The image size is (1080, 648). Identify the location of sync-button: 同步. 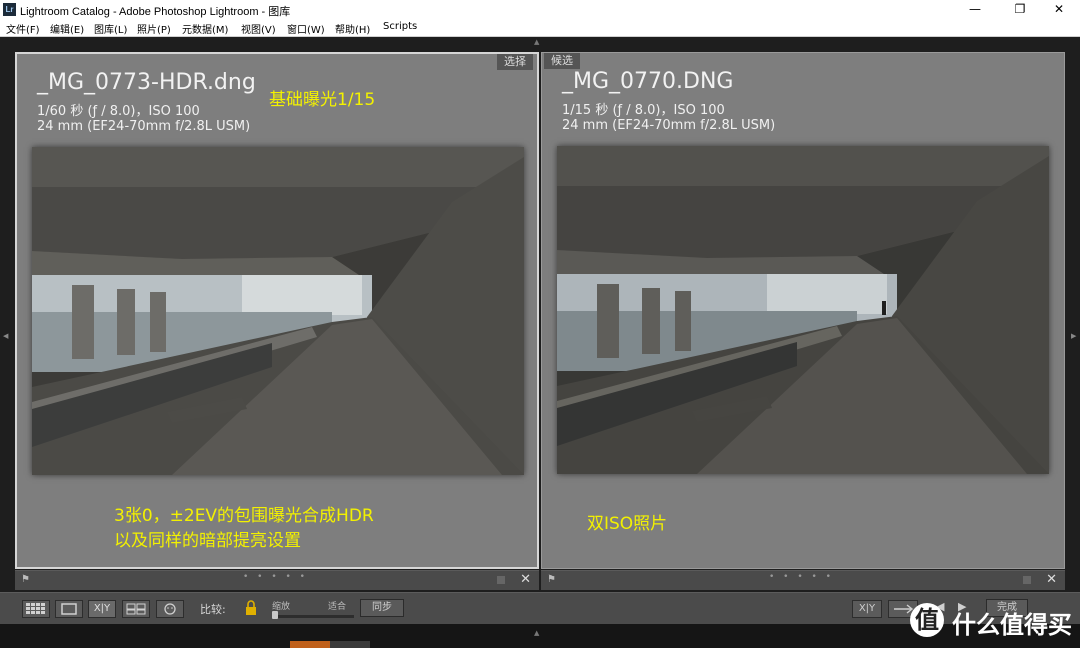
(382, 608).